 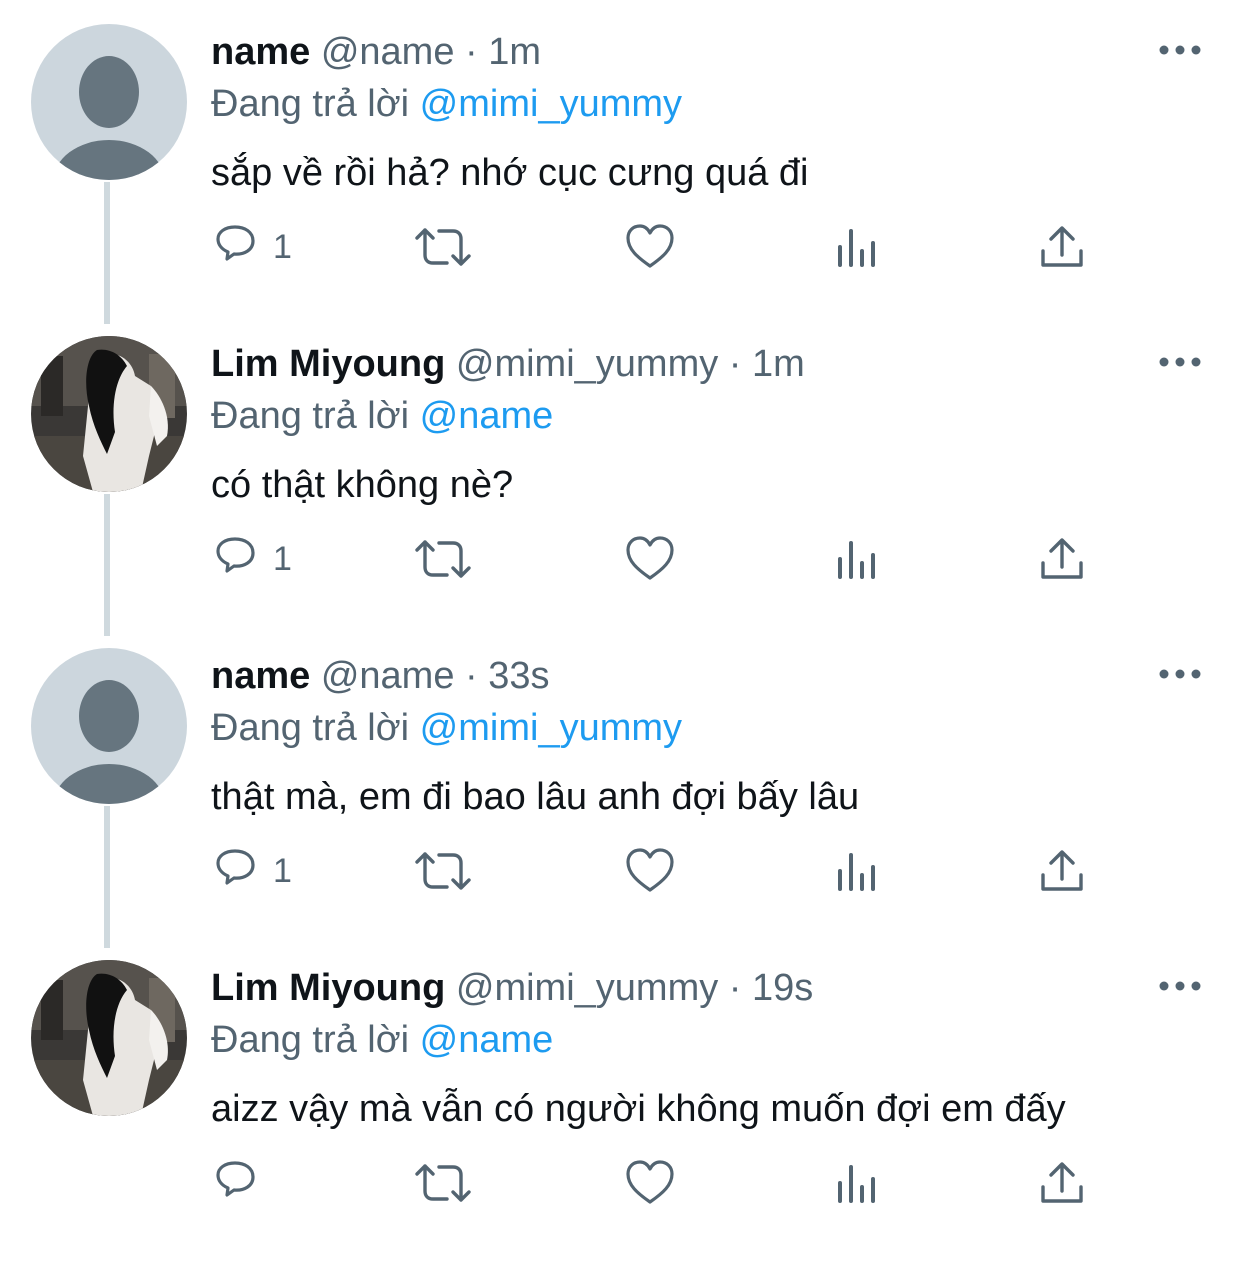 What do you see at coordinates (782, 988) in the screenshot?
I see `timestamp: 19s` at bounding box center [782, 988].